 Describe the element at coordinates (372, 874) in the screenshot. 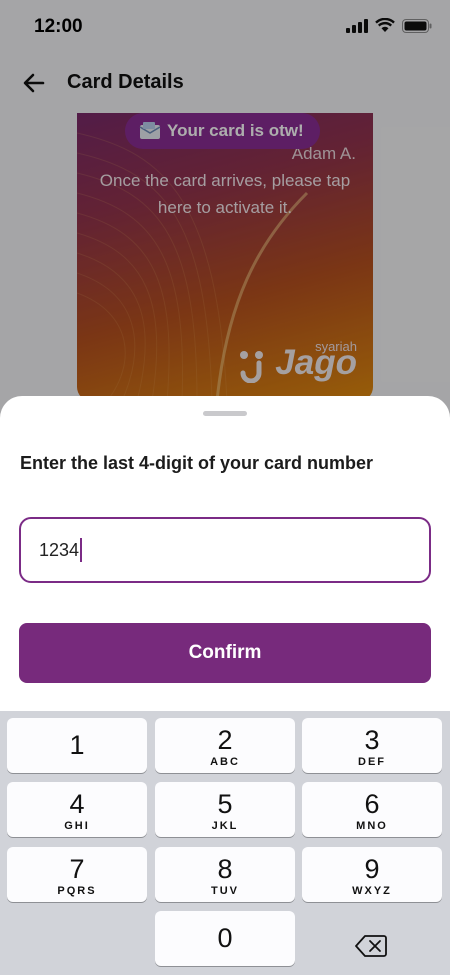

I see `key-9: 9 WXYZ` at that location.